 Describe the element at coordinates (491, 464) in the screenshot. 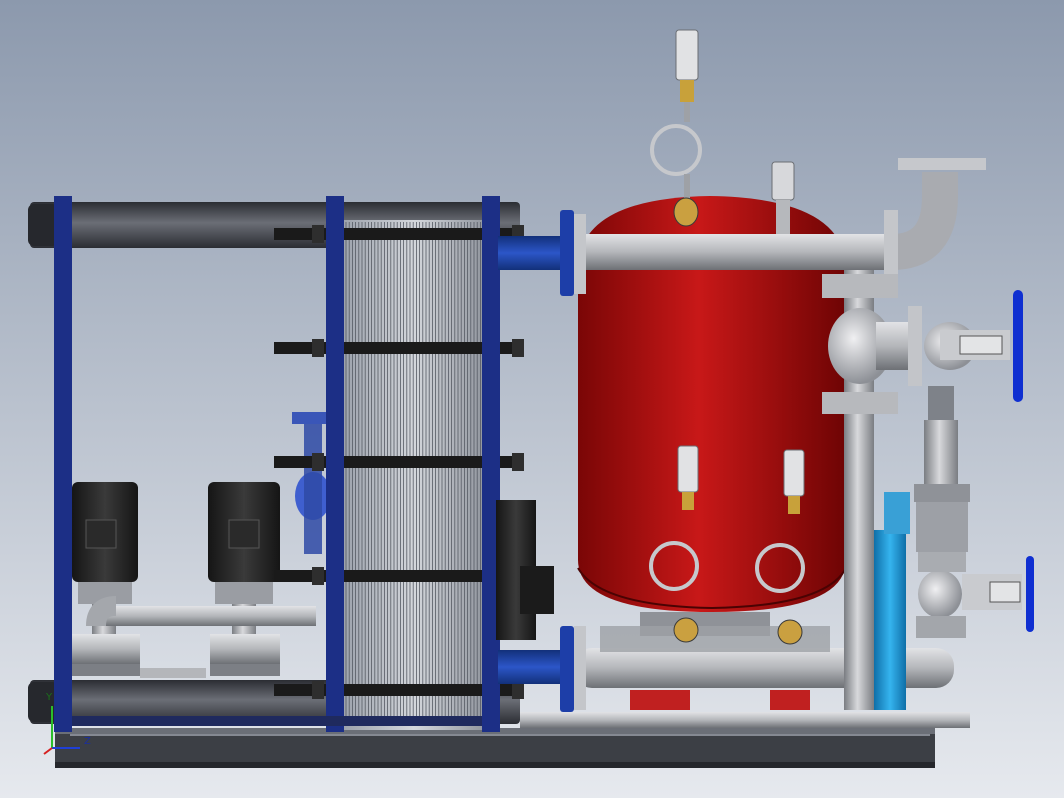

I see `hx-frame-column-right` at that location.